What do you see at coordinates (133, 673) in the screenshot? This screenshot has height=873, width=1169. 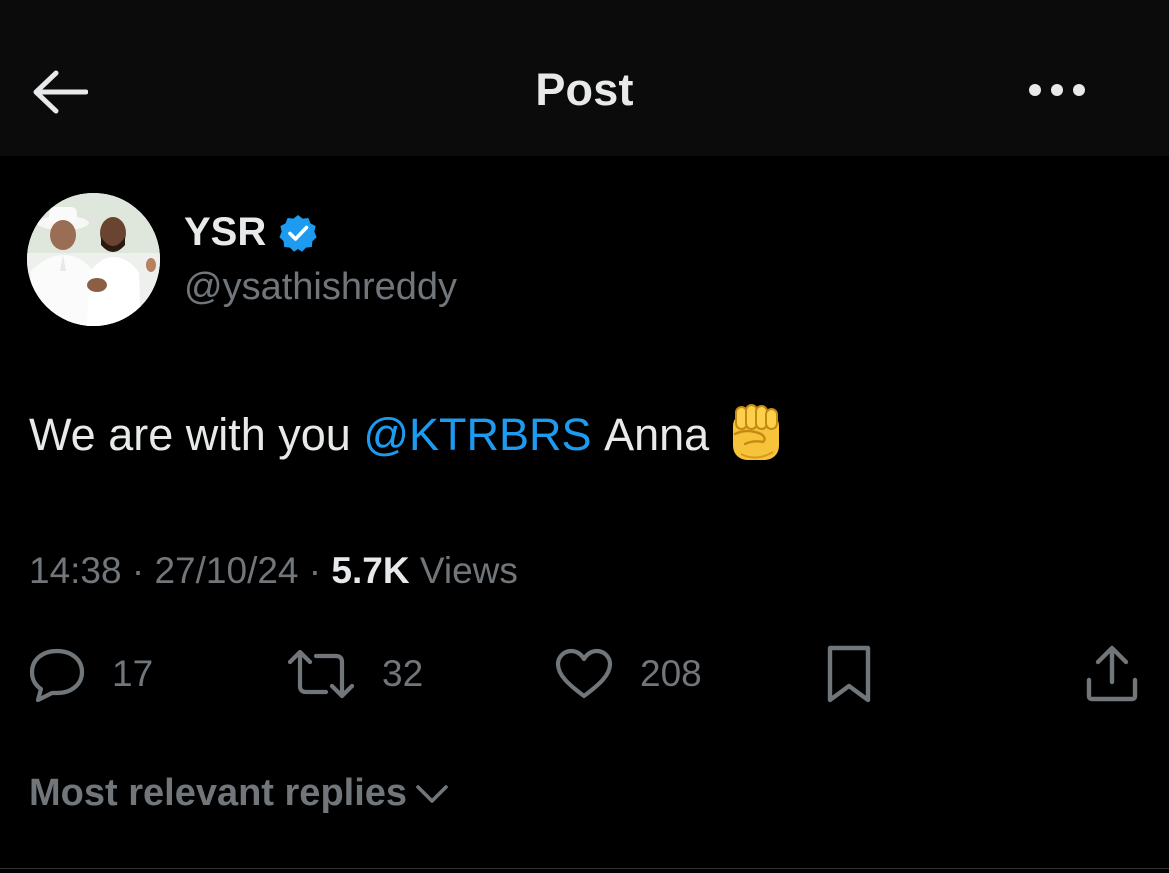 I see `reply-count: 17` at bounding box center [133, 673].